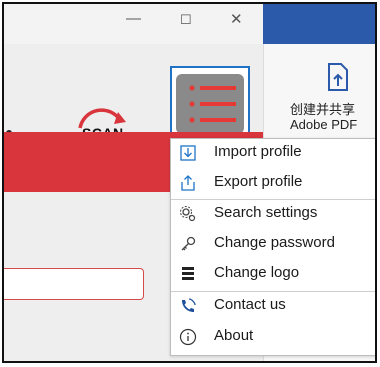  I want to click on menu-item-import-profile: Import profile, so click(273, 154).